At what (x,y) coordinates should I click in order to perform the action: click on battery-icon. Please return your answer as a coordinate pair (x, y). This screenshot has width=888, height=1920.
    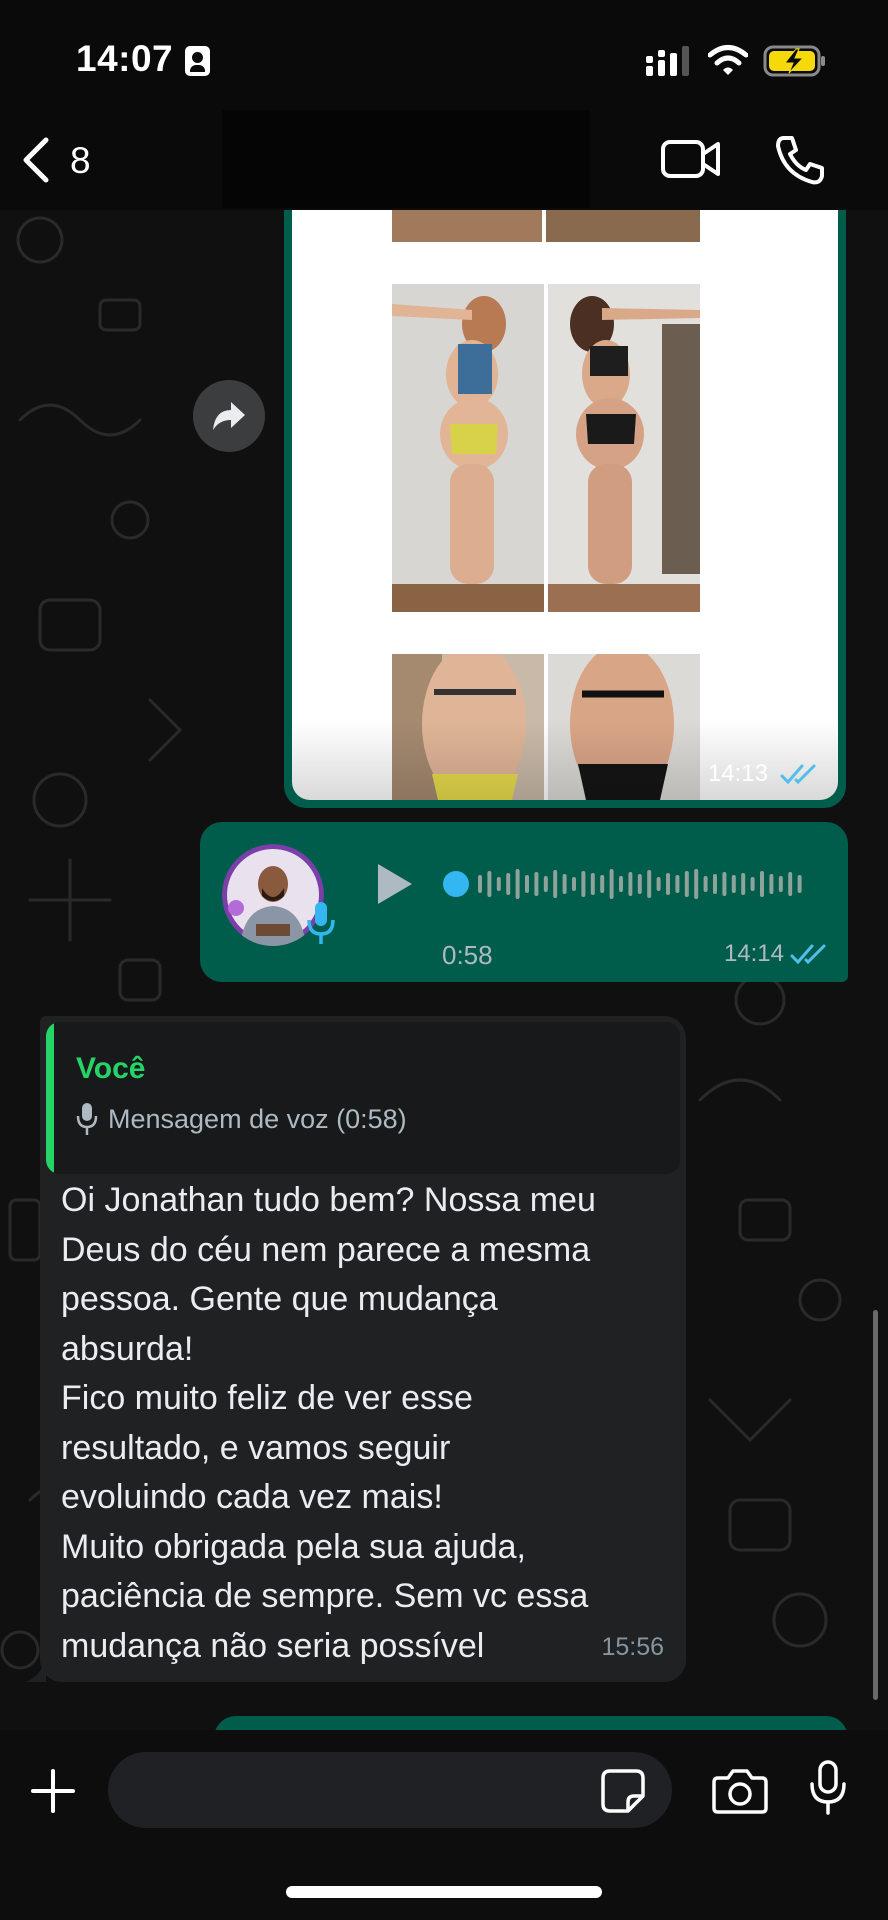
    Looking at the image, I should click on (794, 61).